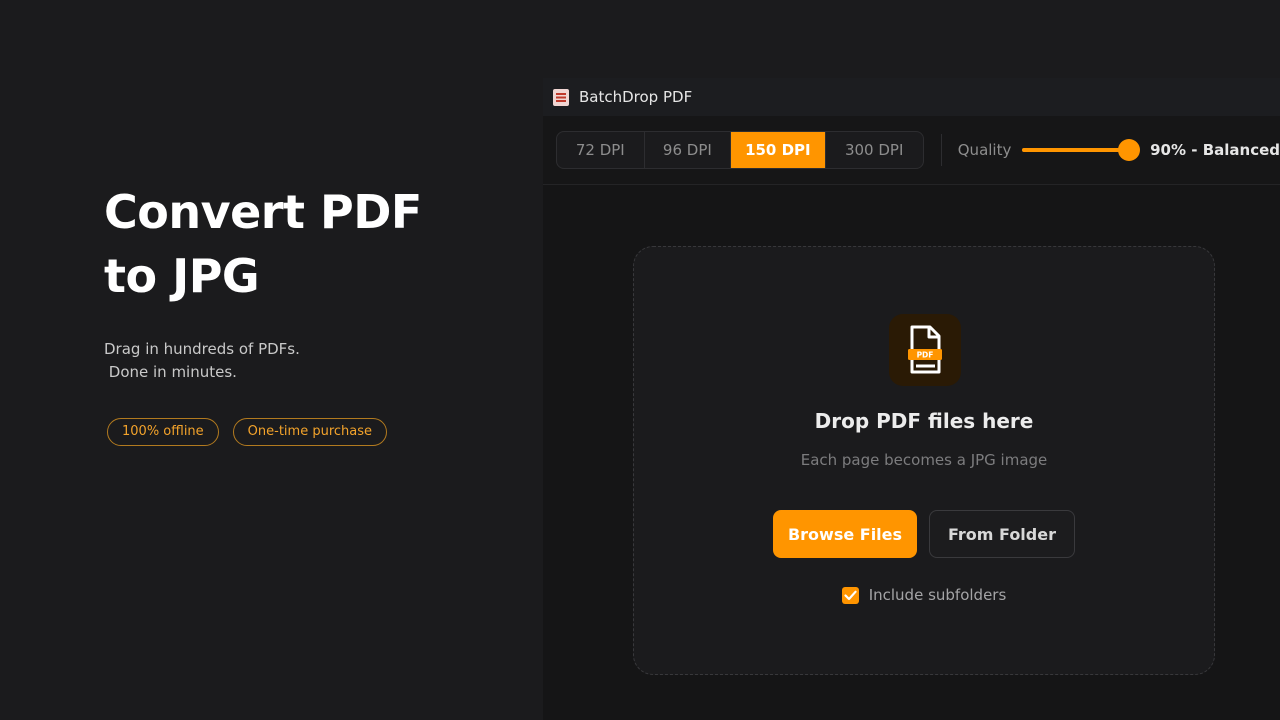 This screenshot has width=1280, height=720. What do you see at coordinates (1215, 150) in the screenshot?
I see `quality-value: 90% - Balanced` at bounding box center [1215, 150].